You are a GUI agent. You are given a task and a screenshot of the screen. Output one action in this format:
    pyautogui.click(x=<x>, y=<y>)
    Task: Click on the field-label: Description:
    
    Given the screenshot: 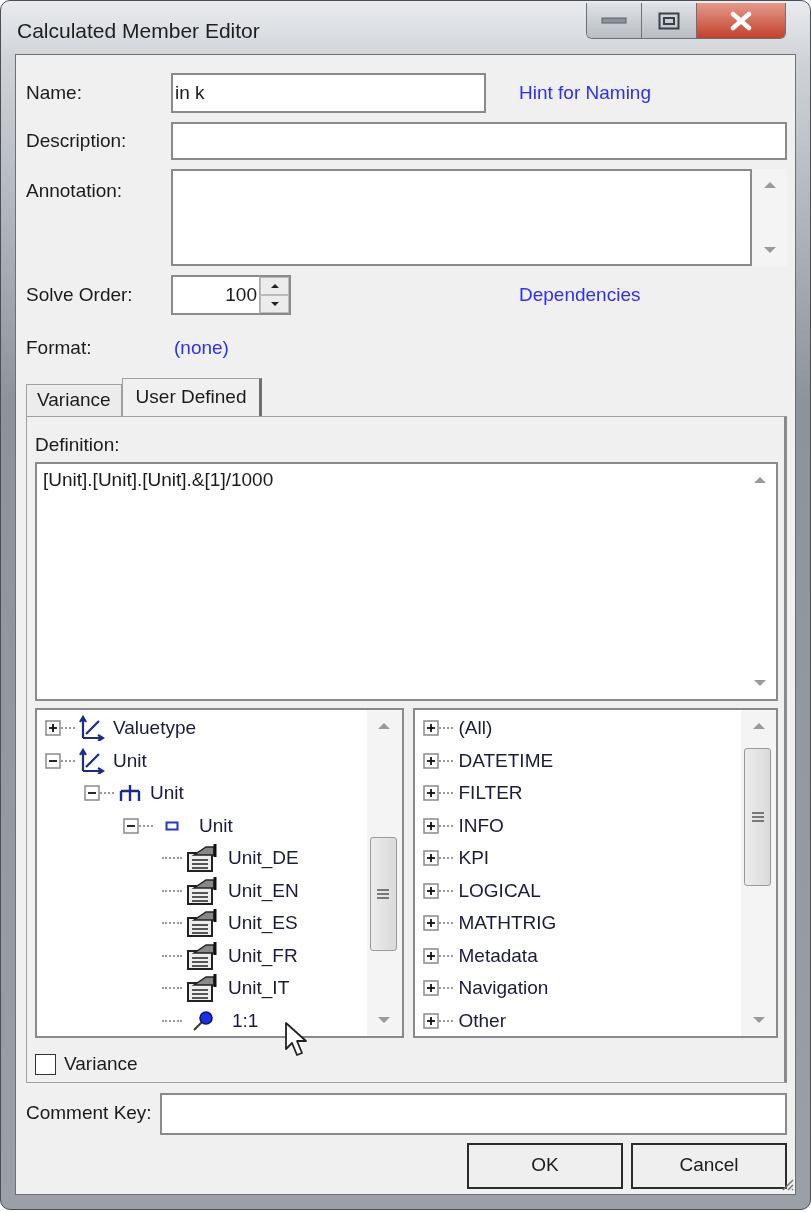 What is the action you would take?
    pyautogui.click(x=77, y=140)
    